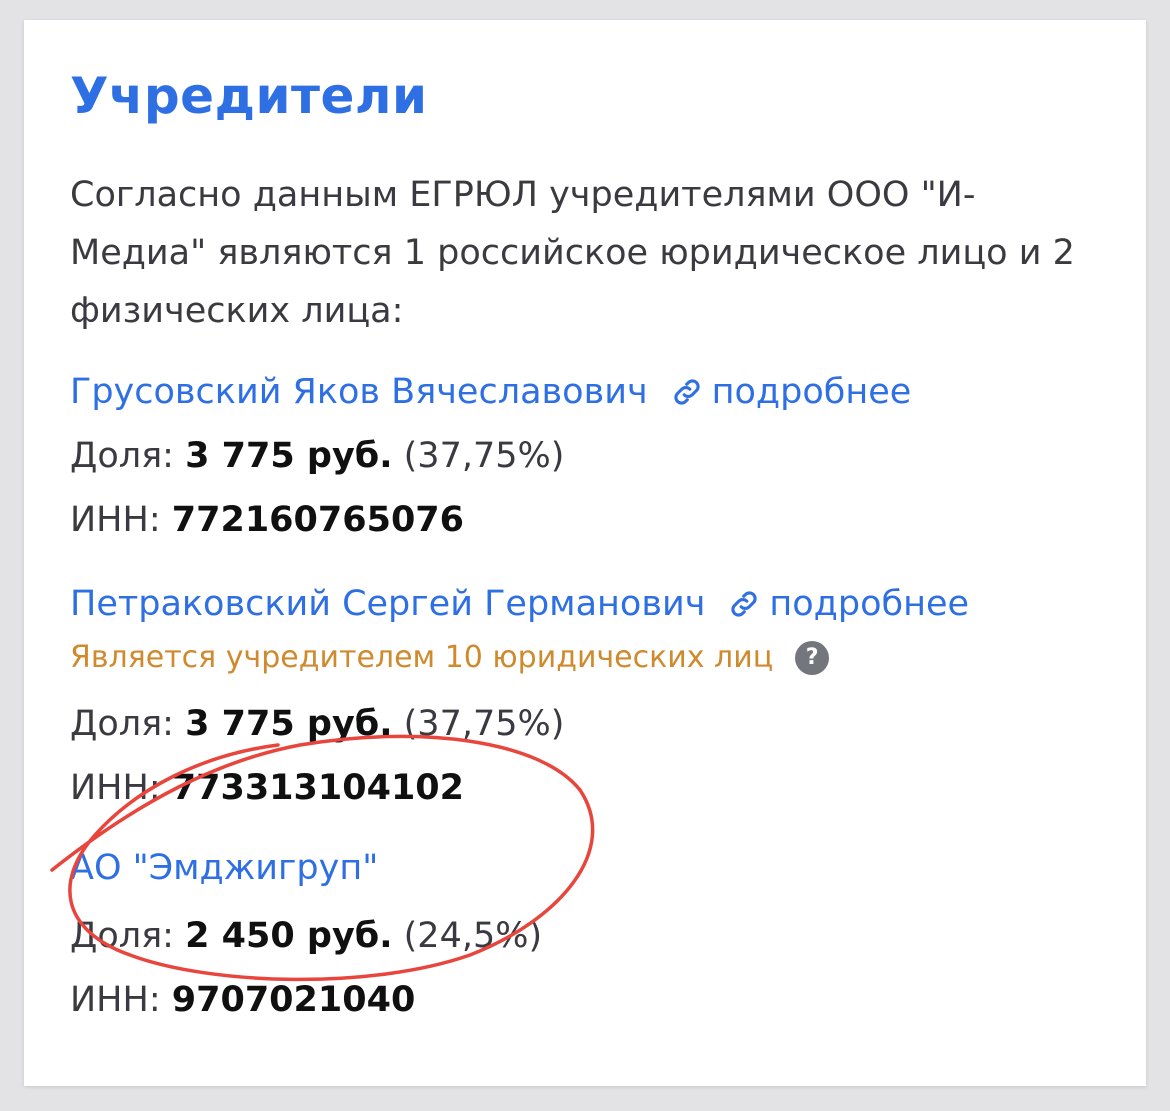 The width and height of the screenshot is (1170, 1111). Describe the element at coordinates (585, 520) in the screenshot. I see `inn-line: ИНН: 772160765076` at that location.